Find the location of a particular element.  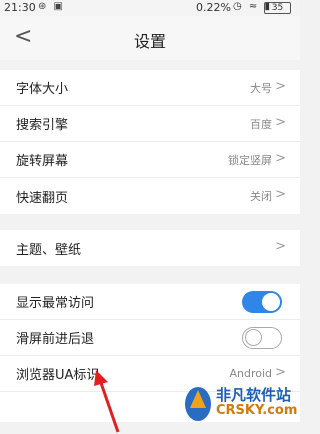

setting-label: 浏览器UA标识 is located at coordinates (58, 375).